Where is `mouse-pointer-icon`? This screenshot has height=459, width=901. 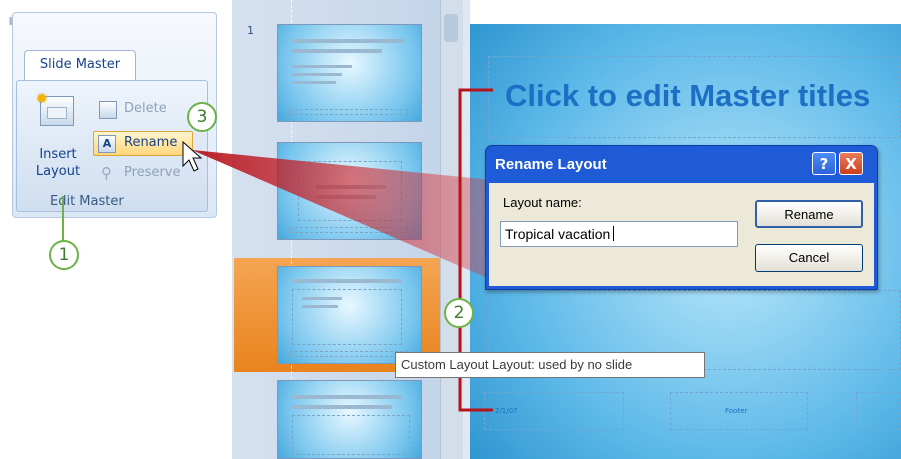
mouse-pointer-icon is located at coordinates (192, 156).